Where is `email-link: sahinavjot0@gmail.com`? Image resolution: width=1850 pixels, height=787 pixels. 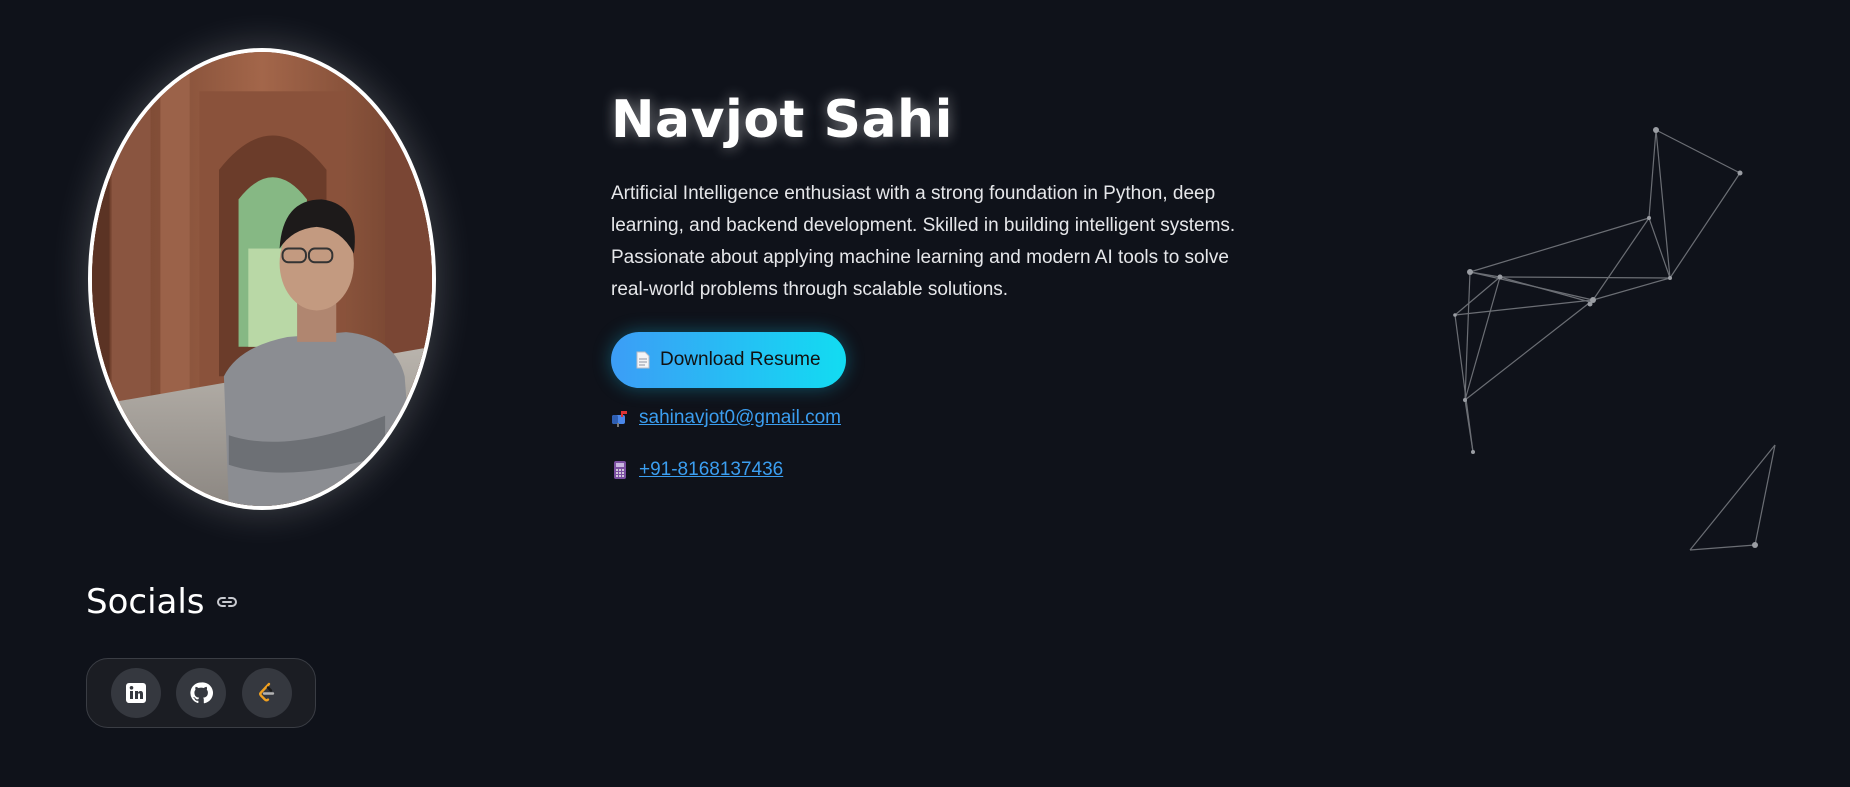 email-link: sahinavjot0@gmail.com is located at coordinates (740, 418).